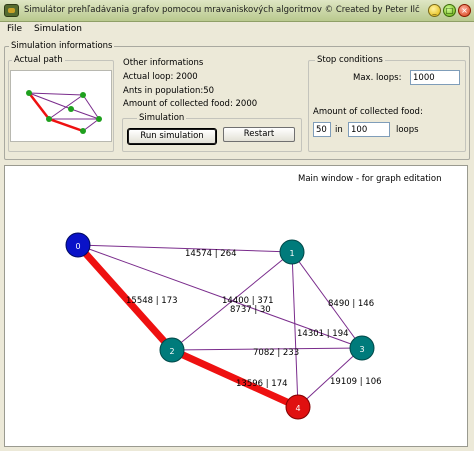  What do you see at coordinates (276, 353) in the screenshot?
I see `edge-label: 7082 | 233` at bounding box center [276, 353].